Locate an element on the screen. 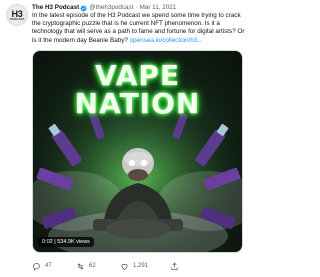 Image resolution: width=320 pixels, height=277 pixels. reply-count: 47 is located at coordinates (48, 266).